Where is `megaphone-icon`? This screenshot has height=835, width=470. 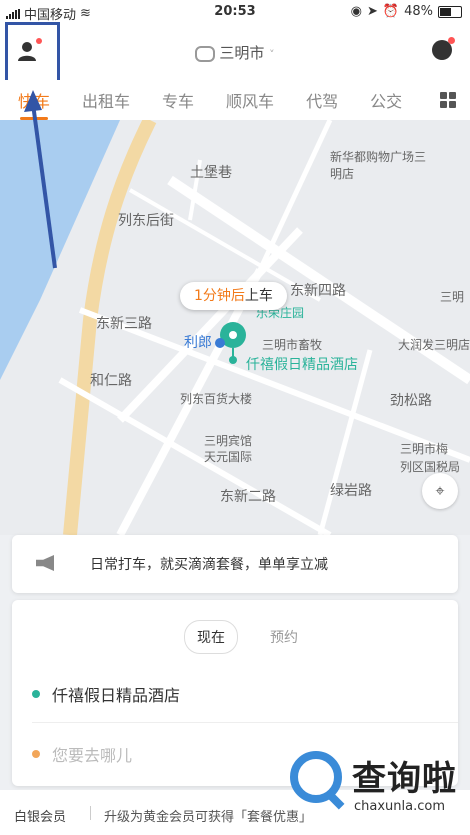
megaphone-icon is located at coordinates (45, 563).